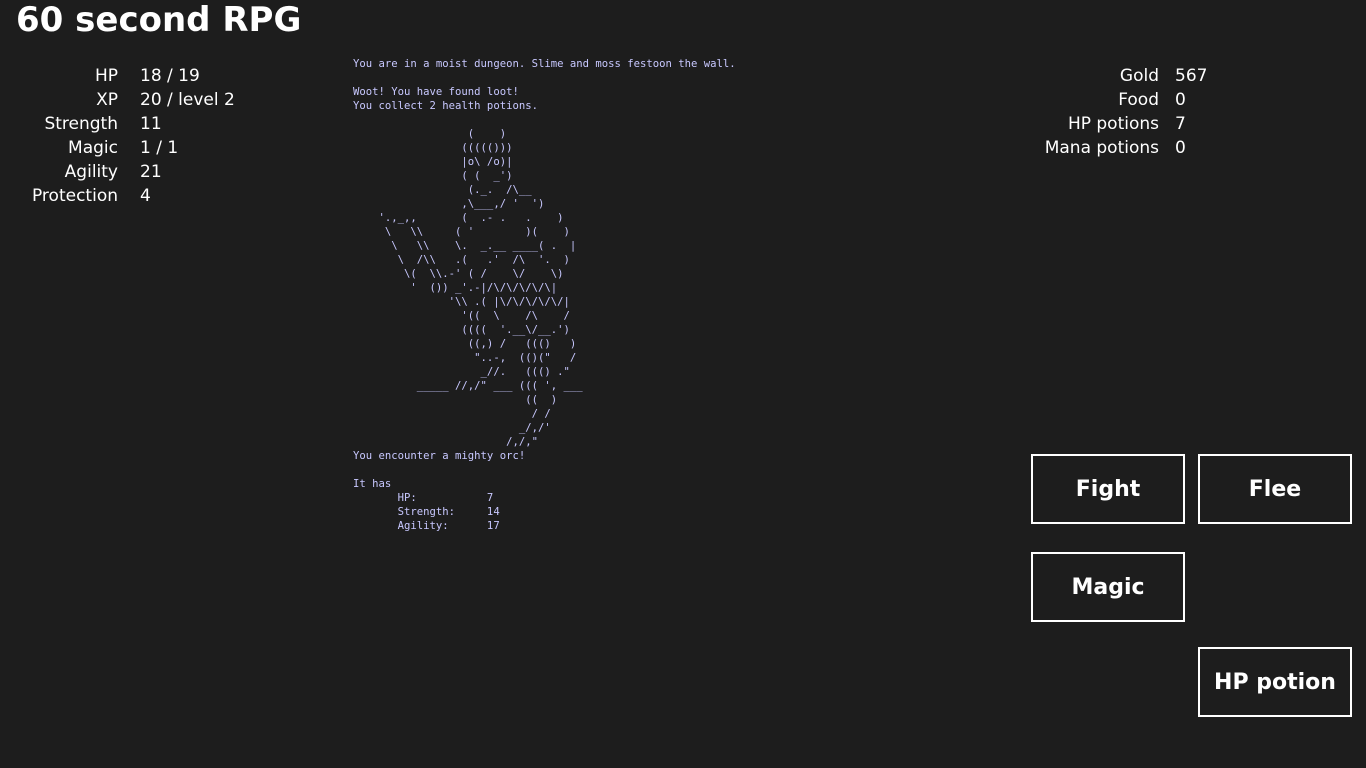 The image size is (1366, 768). I want to click on stat-value: 21, so click(151, 172).